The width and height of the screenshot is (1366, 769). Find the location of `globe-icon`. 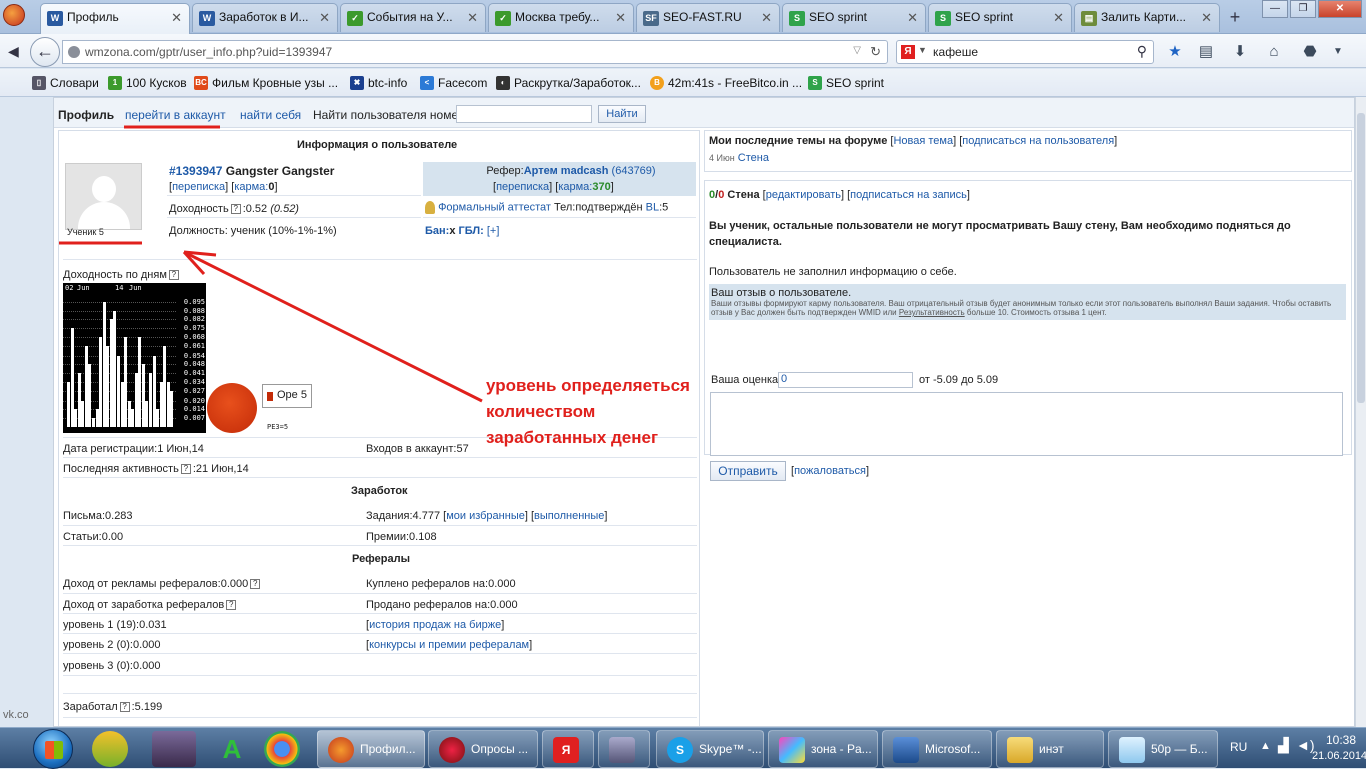

globe-icon is located at coordinates (74, 52).